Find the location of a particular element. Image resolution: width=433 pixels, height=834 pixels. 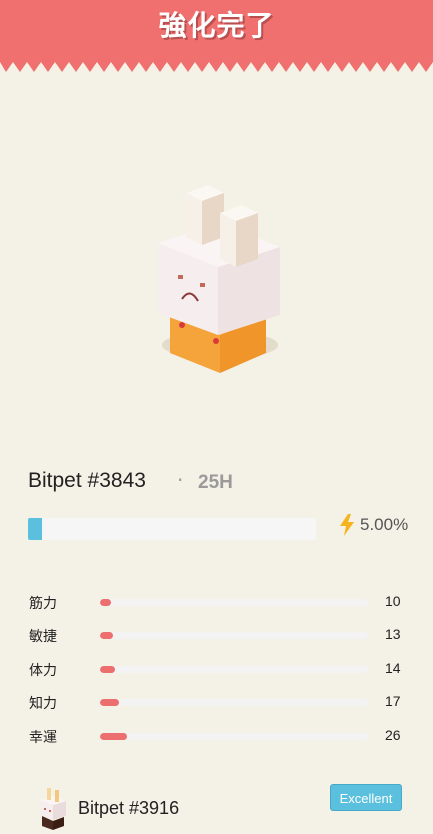

stat-label: 体力 is located at coordinates (43, 671).